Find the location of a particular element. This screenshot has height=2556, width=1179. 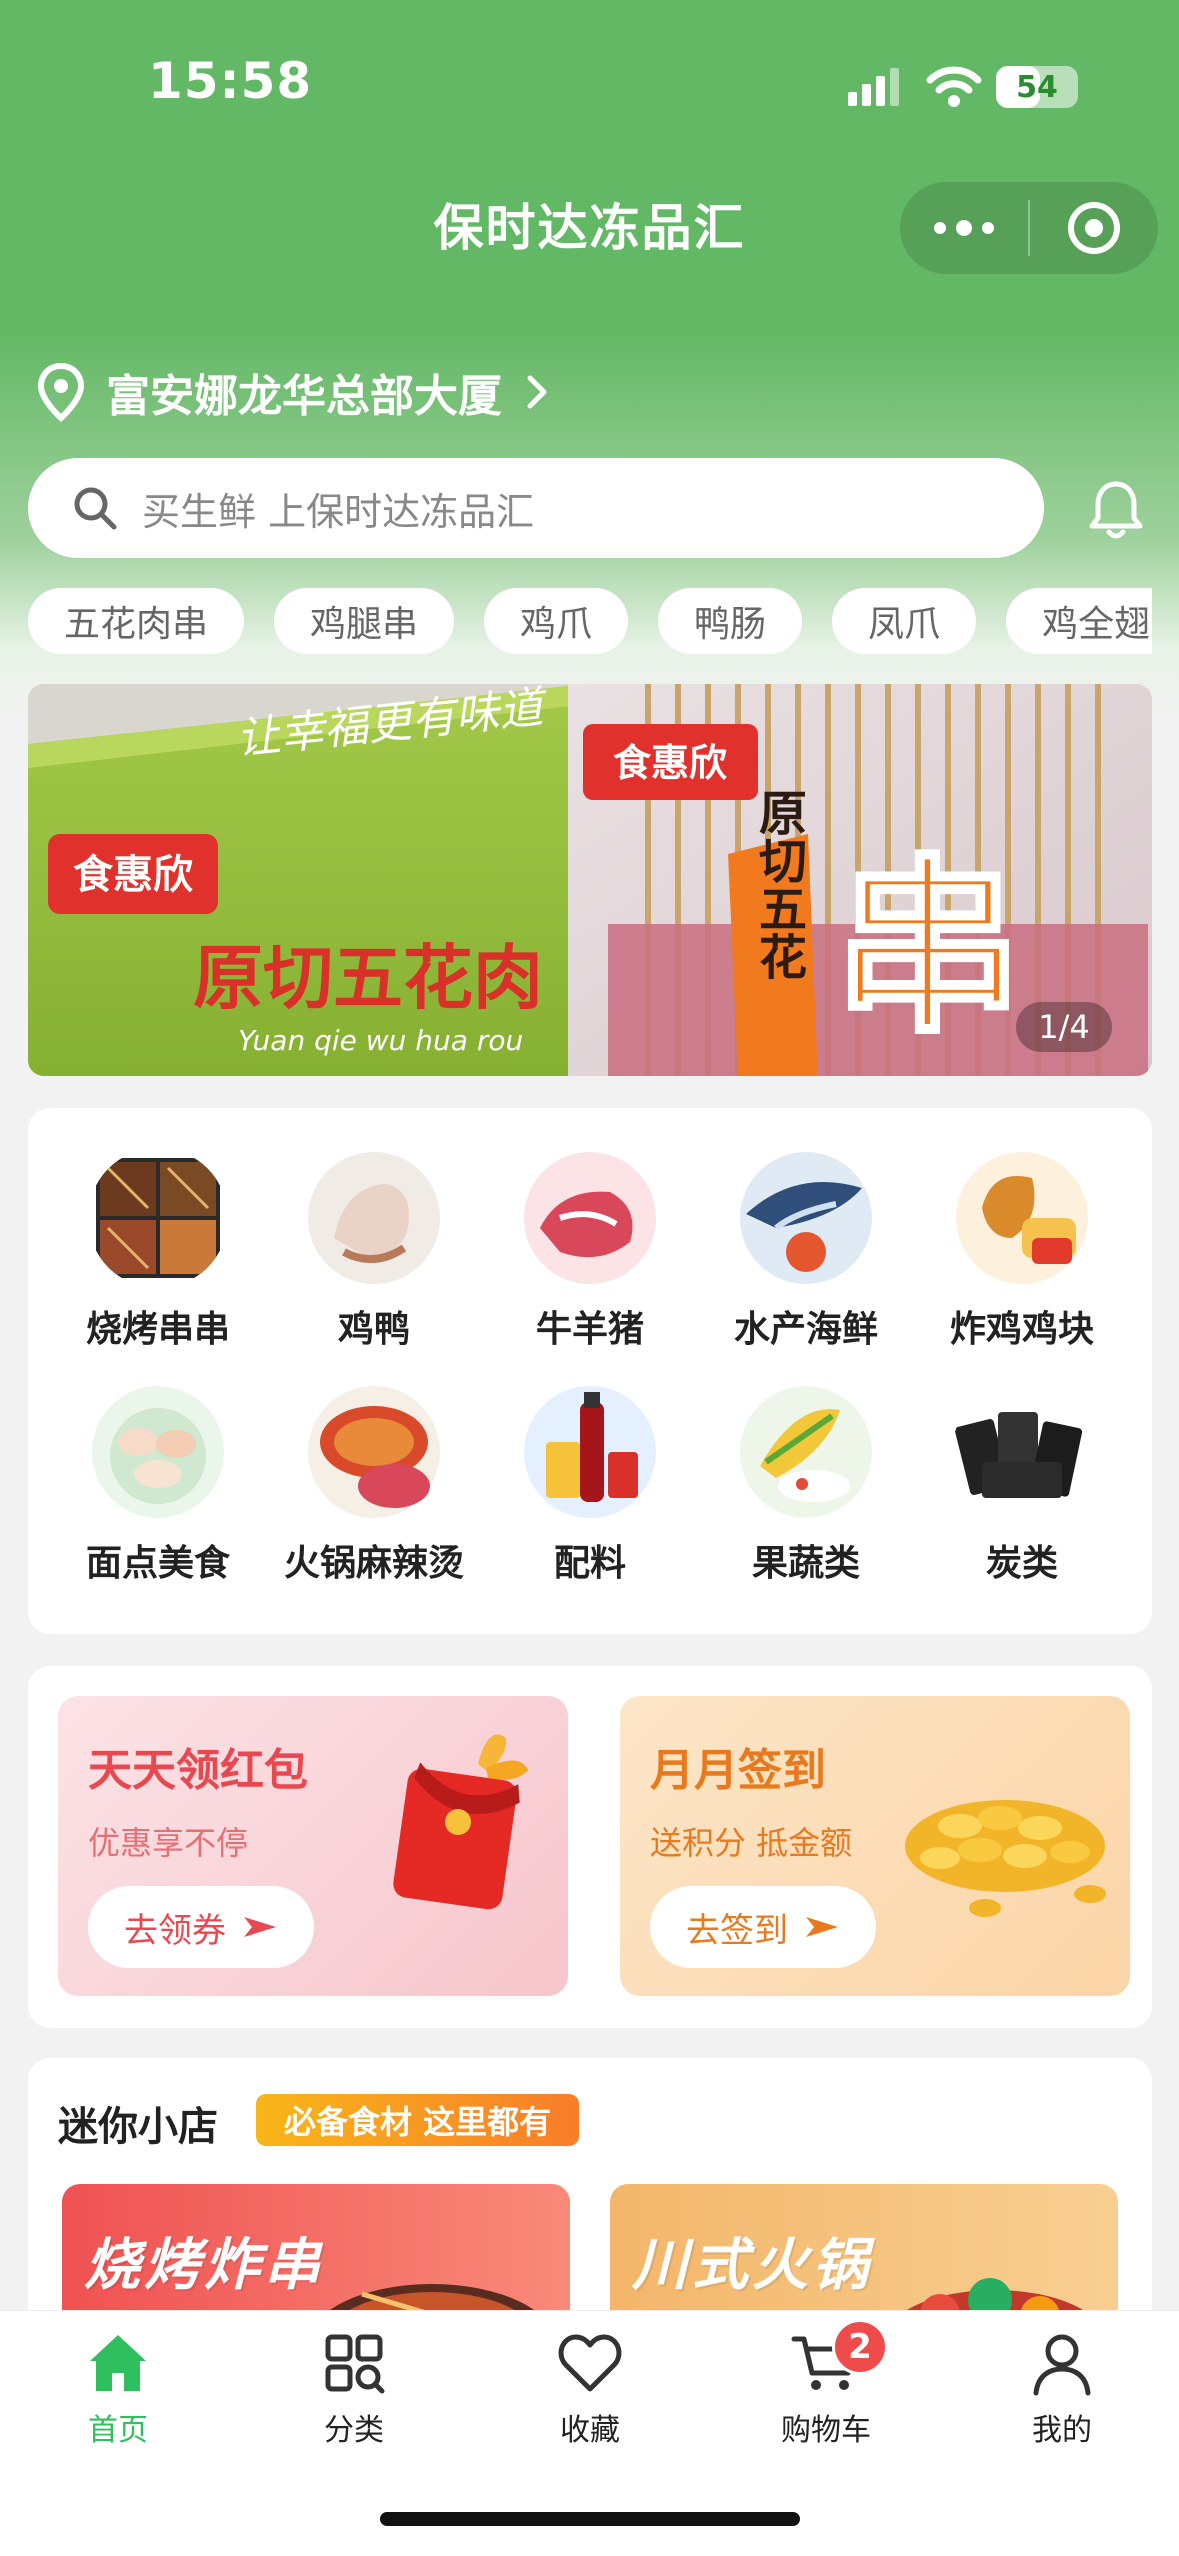

battery-percent: 54 is located at coordinates (1037, 87).